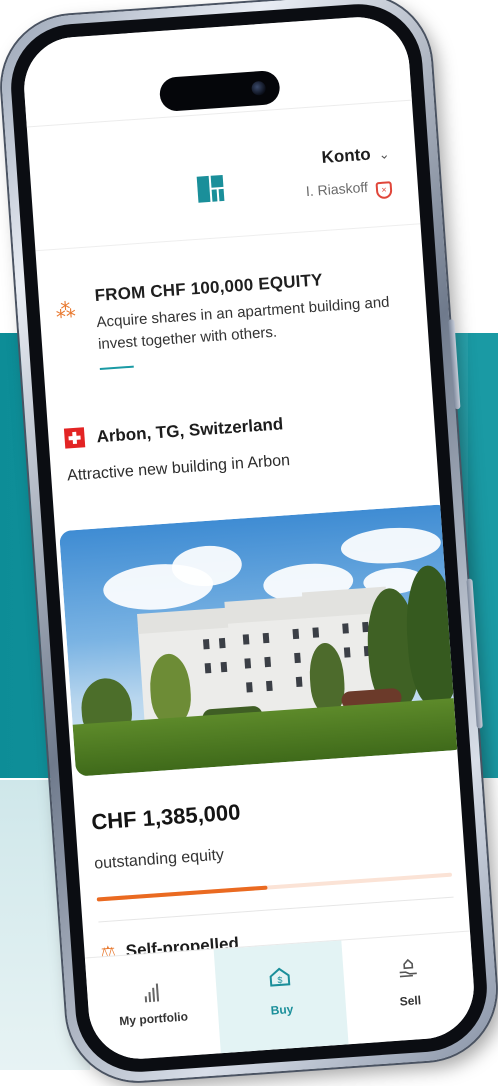  Describe the element at coordinates (410, 1001) in the screenshot. I see `tab-label: Sell` at that location.